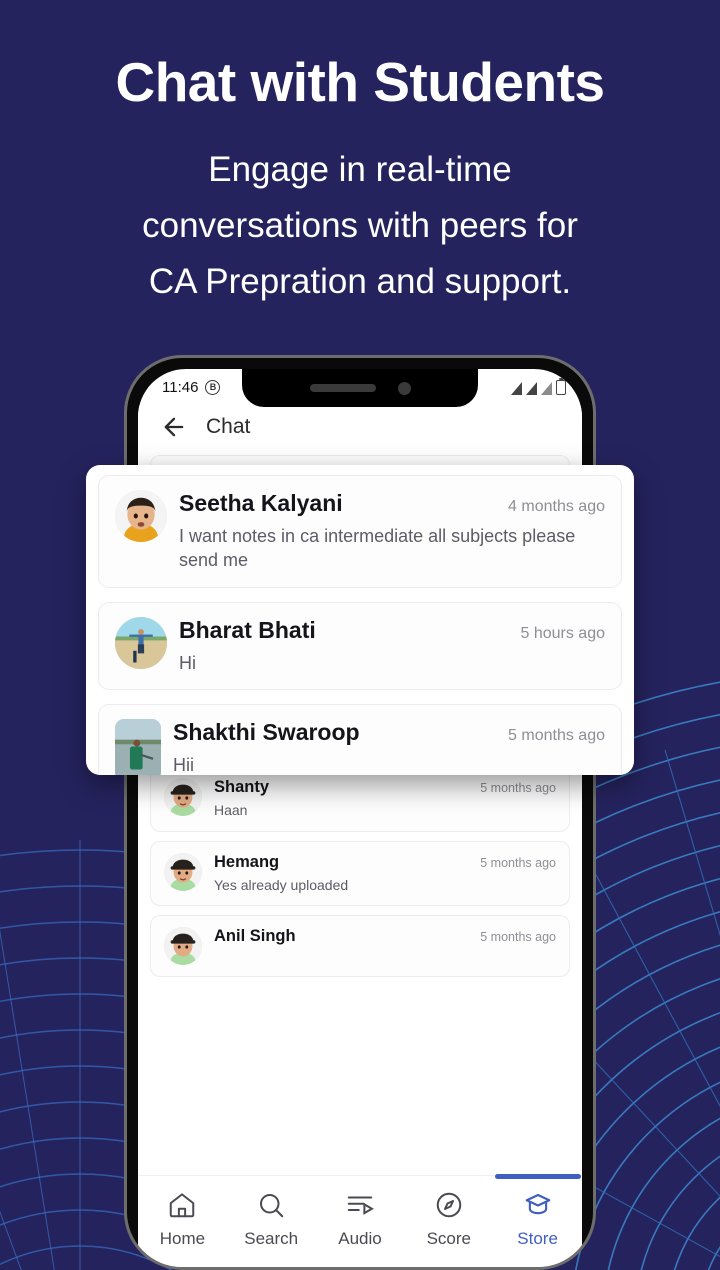 The width and height of the screenshot is (720, 1270). What do you see at coordinates (360, 1238) in the screenshot?
I see `nav-label: Audio` at bounding box center [360, 1238].